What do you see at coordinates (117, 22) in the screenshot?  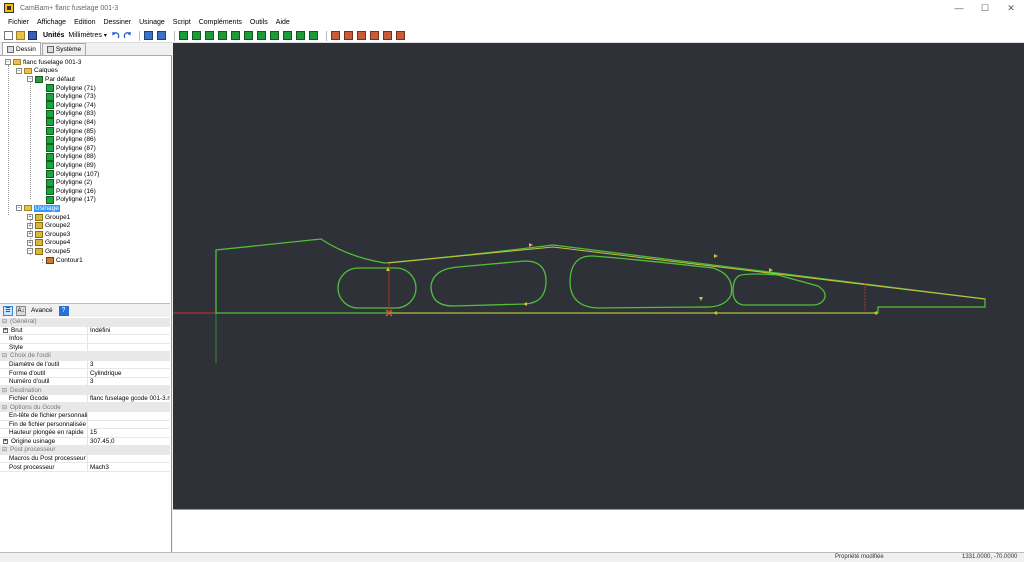 I see `menu-dessiner: Dessiner` at bounding box center [117, 22].